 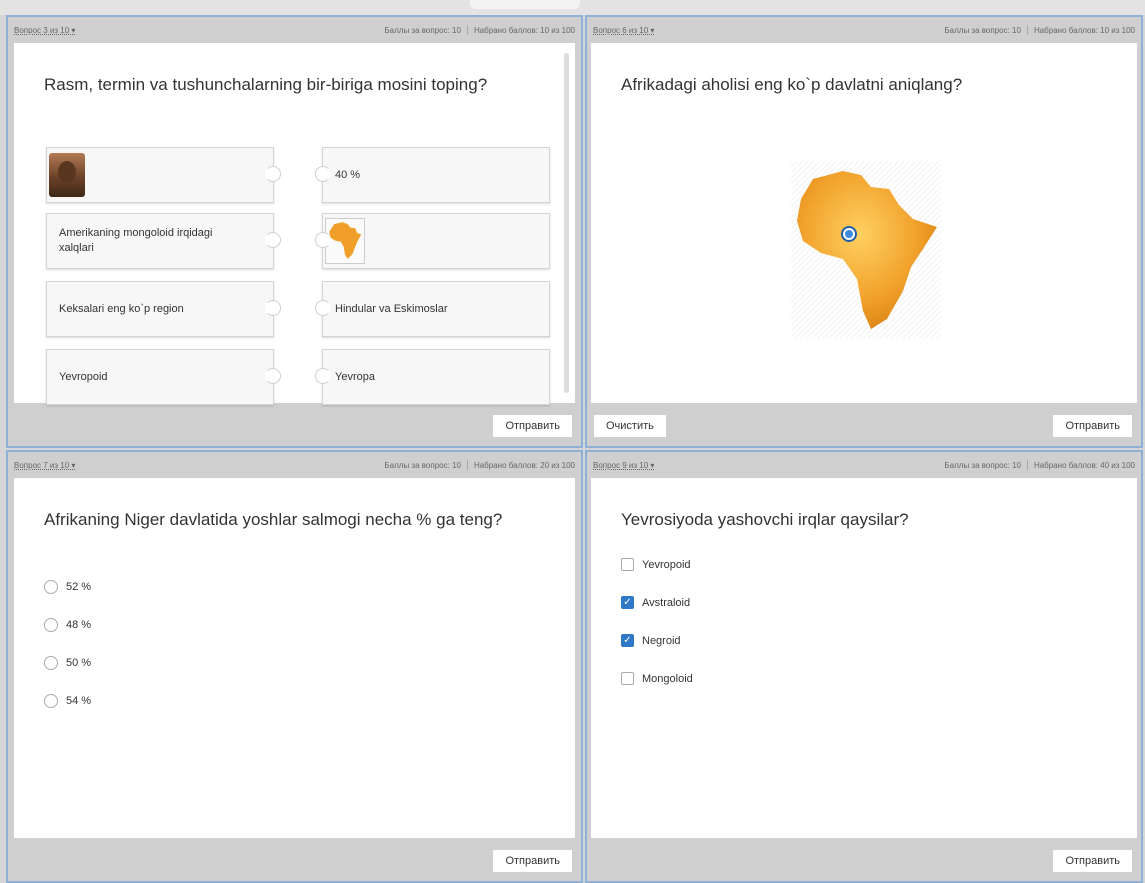 I want to click on africa-map-icon, so click(x=345, y=240).